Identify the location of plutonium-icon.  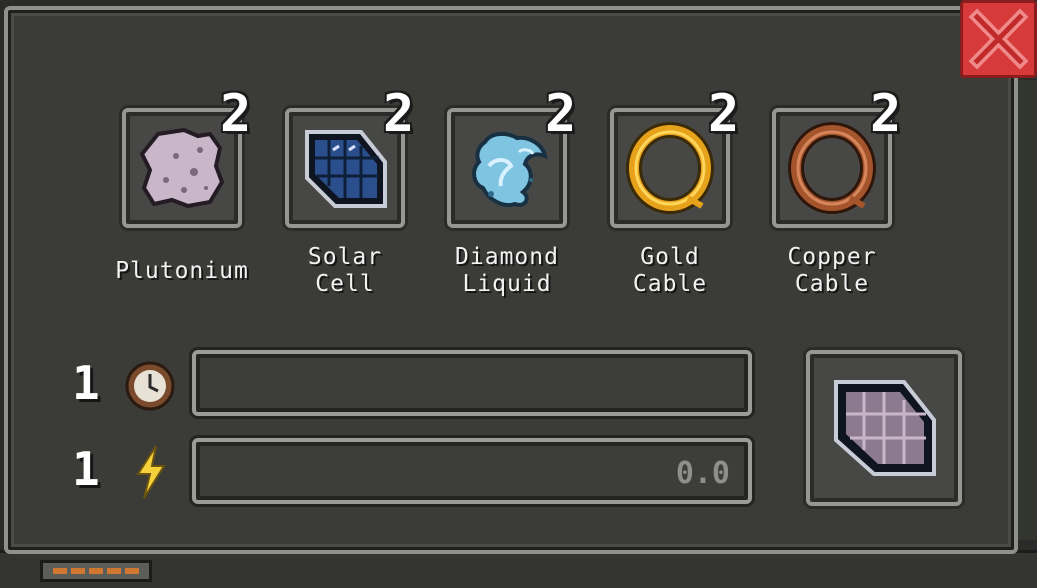
(182, 168).